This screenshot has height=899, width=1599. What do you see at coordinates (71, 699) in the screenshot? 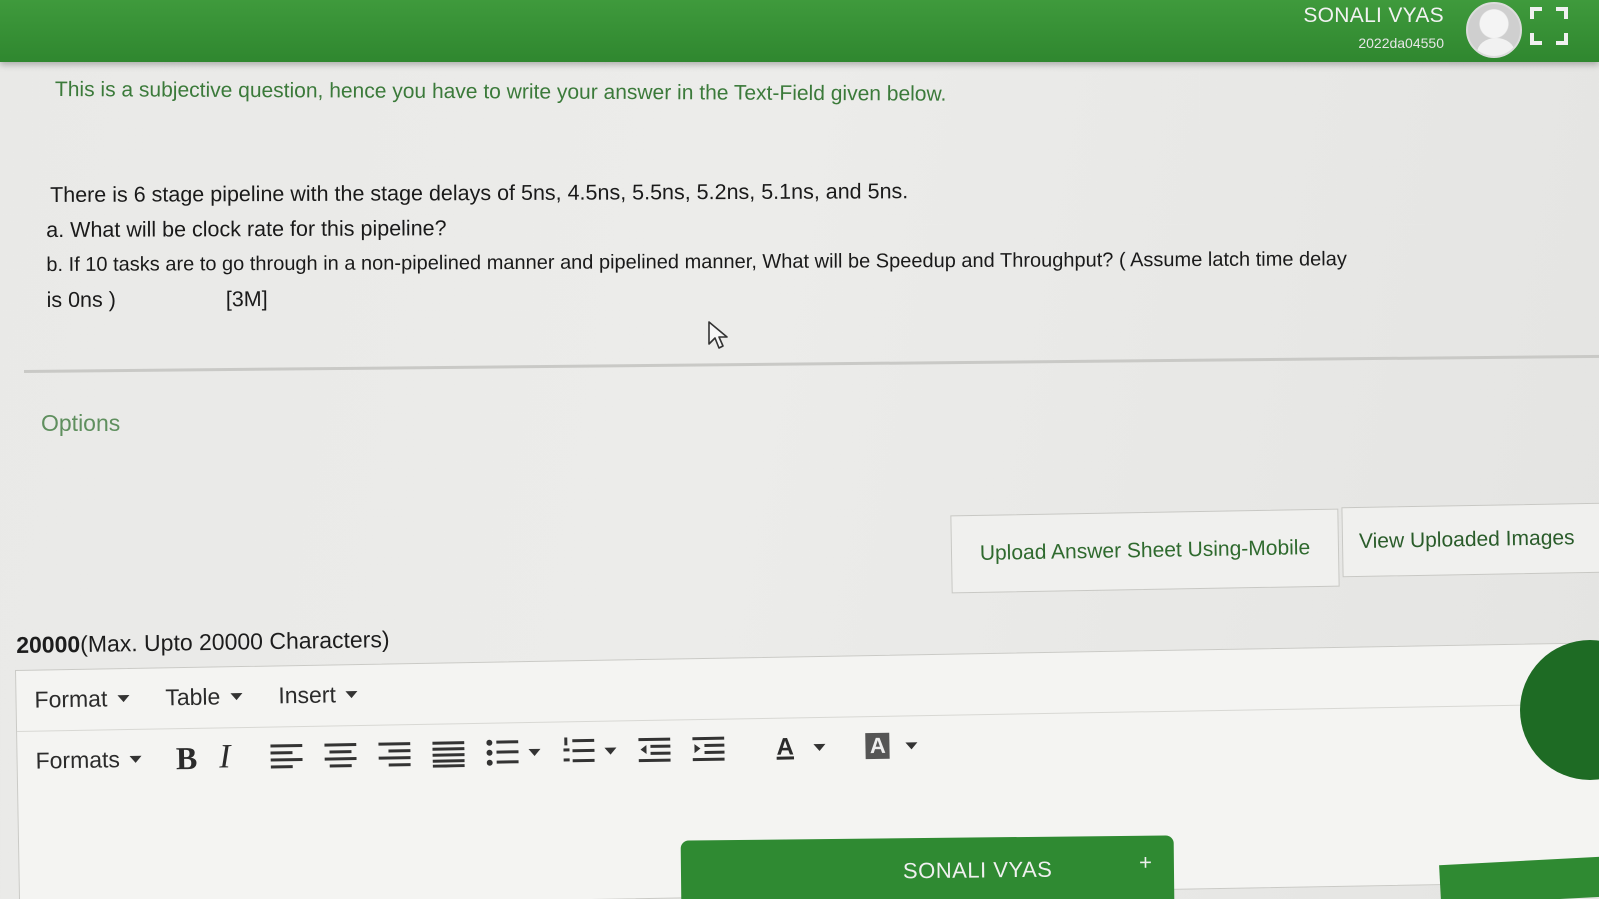
I see `menu-format-label: Format` at bounding box center [71, 699].